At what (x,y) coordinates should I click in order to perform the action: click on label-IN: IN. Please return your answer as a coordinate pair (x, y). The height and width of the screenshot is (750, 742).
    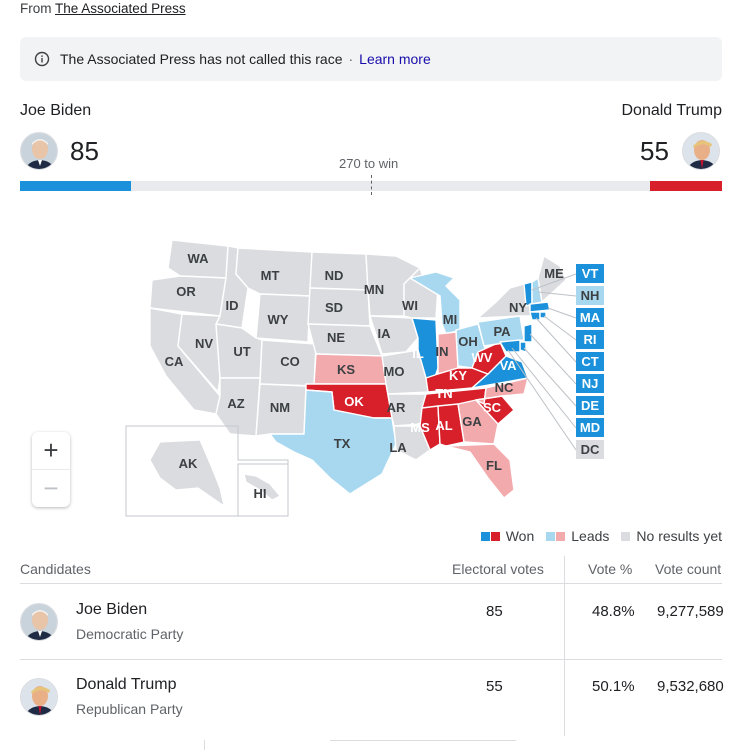
    Looking at the image, I should click on (442, 351).